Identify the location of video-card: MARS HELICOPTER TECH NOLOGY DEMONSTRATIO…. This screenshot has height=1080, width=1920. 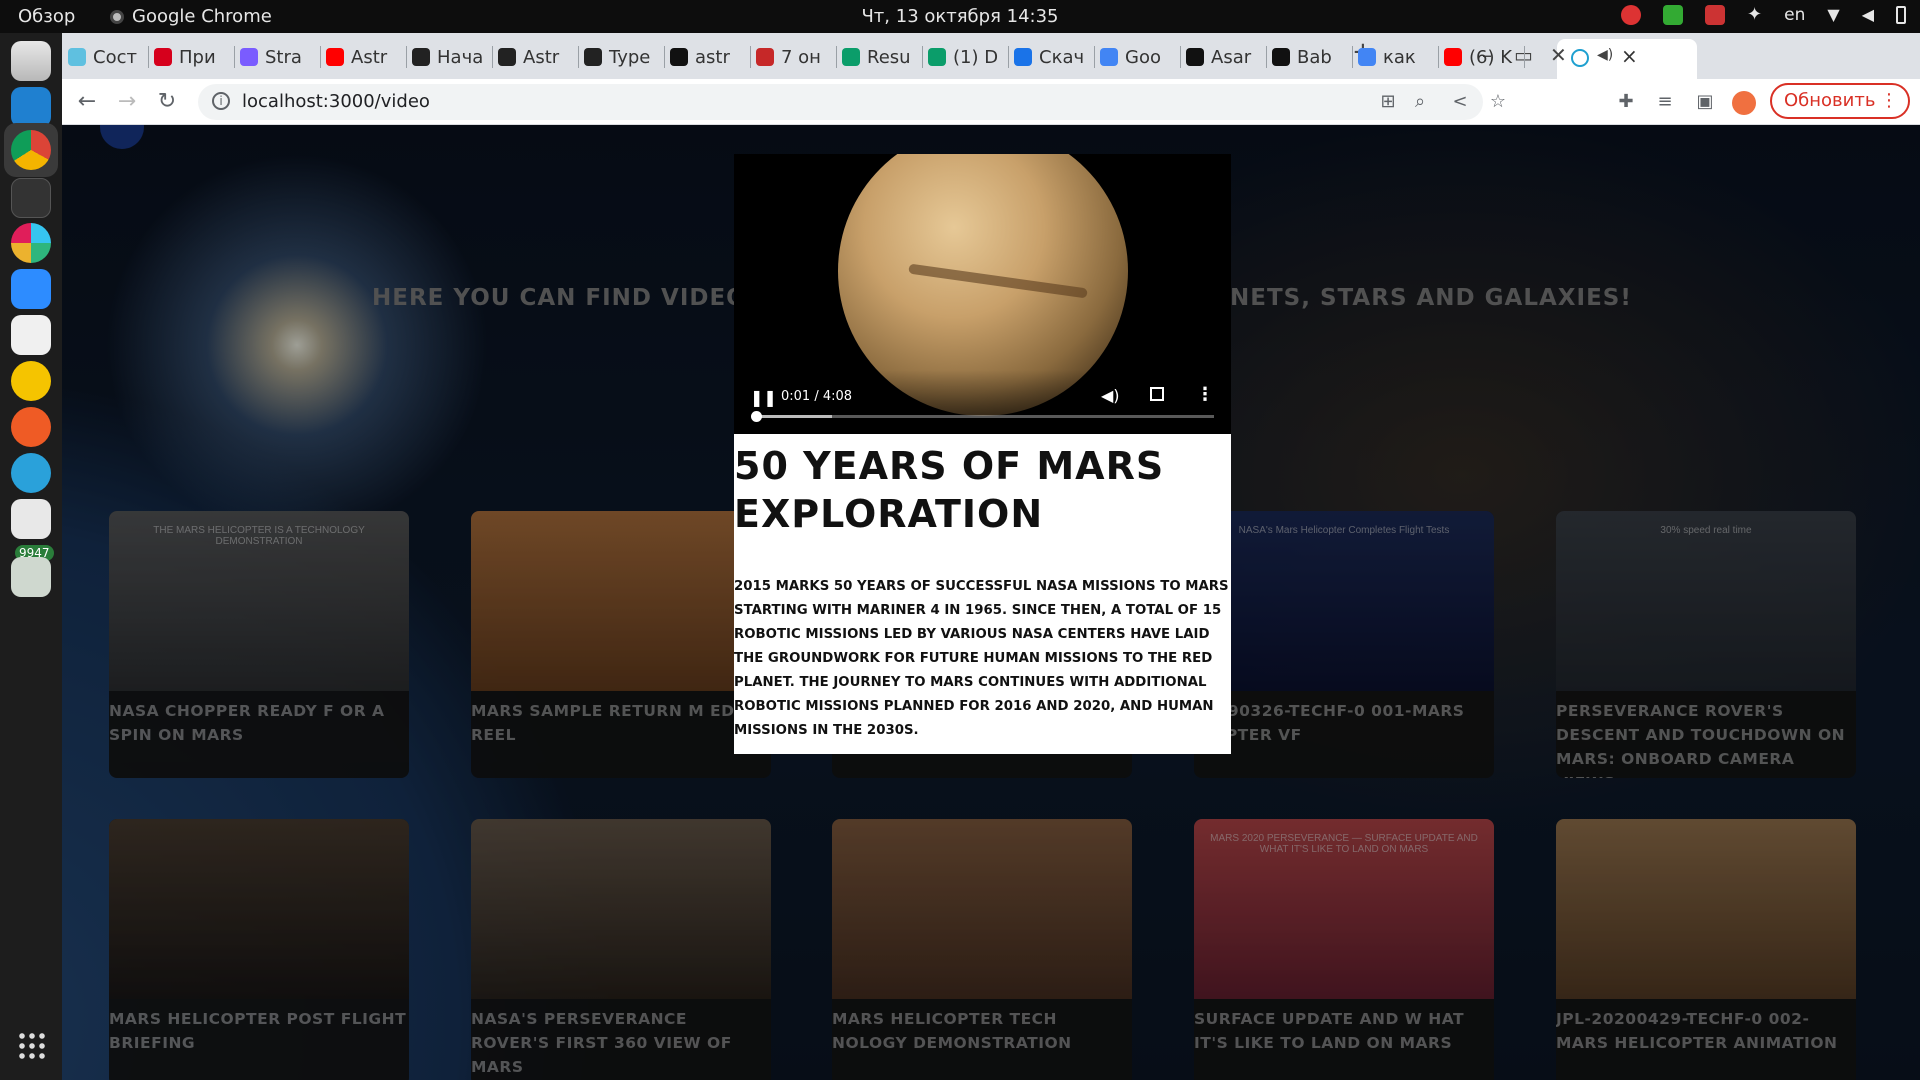
(982, 949).